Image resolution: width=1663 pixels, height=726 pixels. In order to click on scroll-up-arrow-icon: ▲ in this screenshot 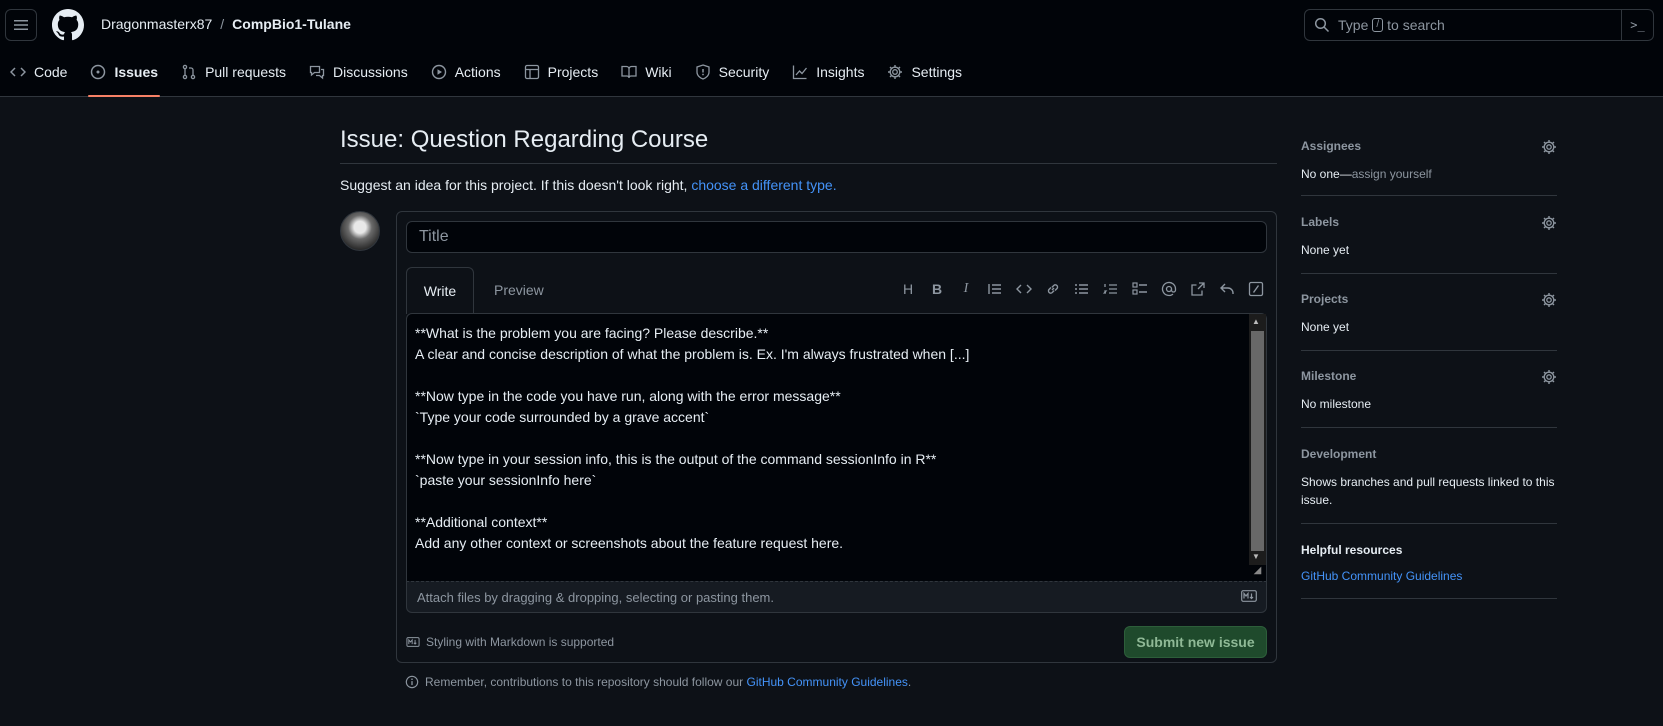, I will do `click(1256, 321)`.